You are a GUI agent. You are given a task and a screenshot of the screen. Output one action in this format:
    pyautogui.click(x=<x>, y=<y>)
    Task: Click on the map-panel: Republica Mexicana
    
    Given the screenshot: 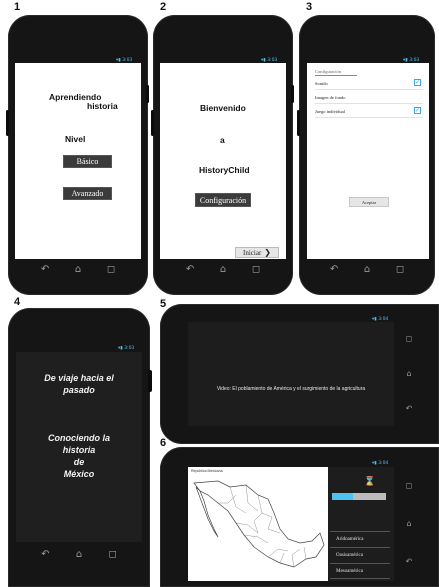 What is the action you would take?
    pyautogui.click(x=258, y=524)
    